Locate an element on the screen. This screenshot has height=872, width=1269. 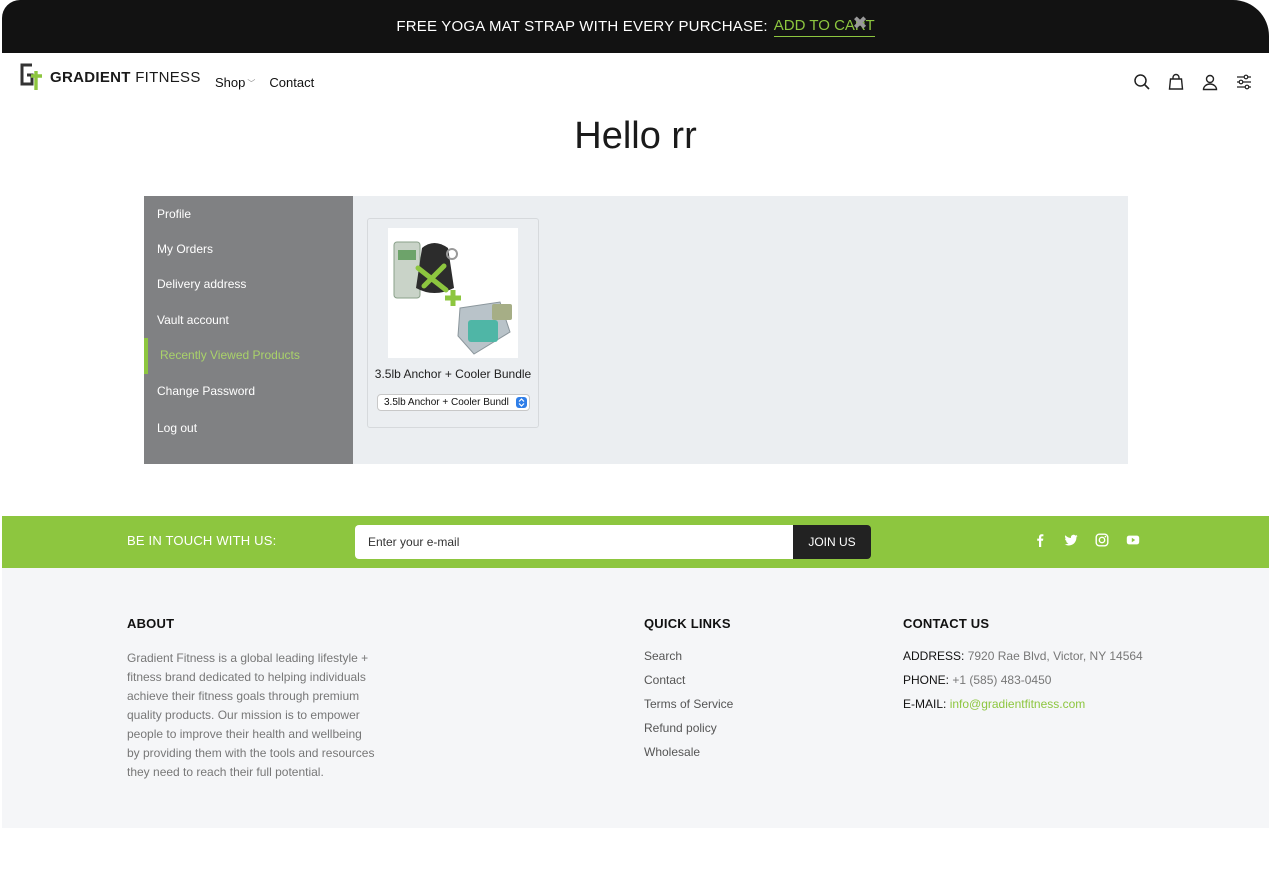
sidebar-item-log-out: Log out is located at coordinates (177, 428).